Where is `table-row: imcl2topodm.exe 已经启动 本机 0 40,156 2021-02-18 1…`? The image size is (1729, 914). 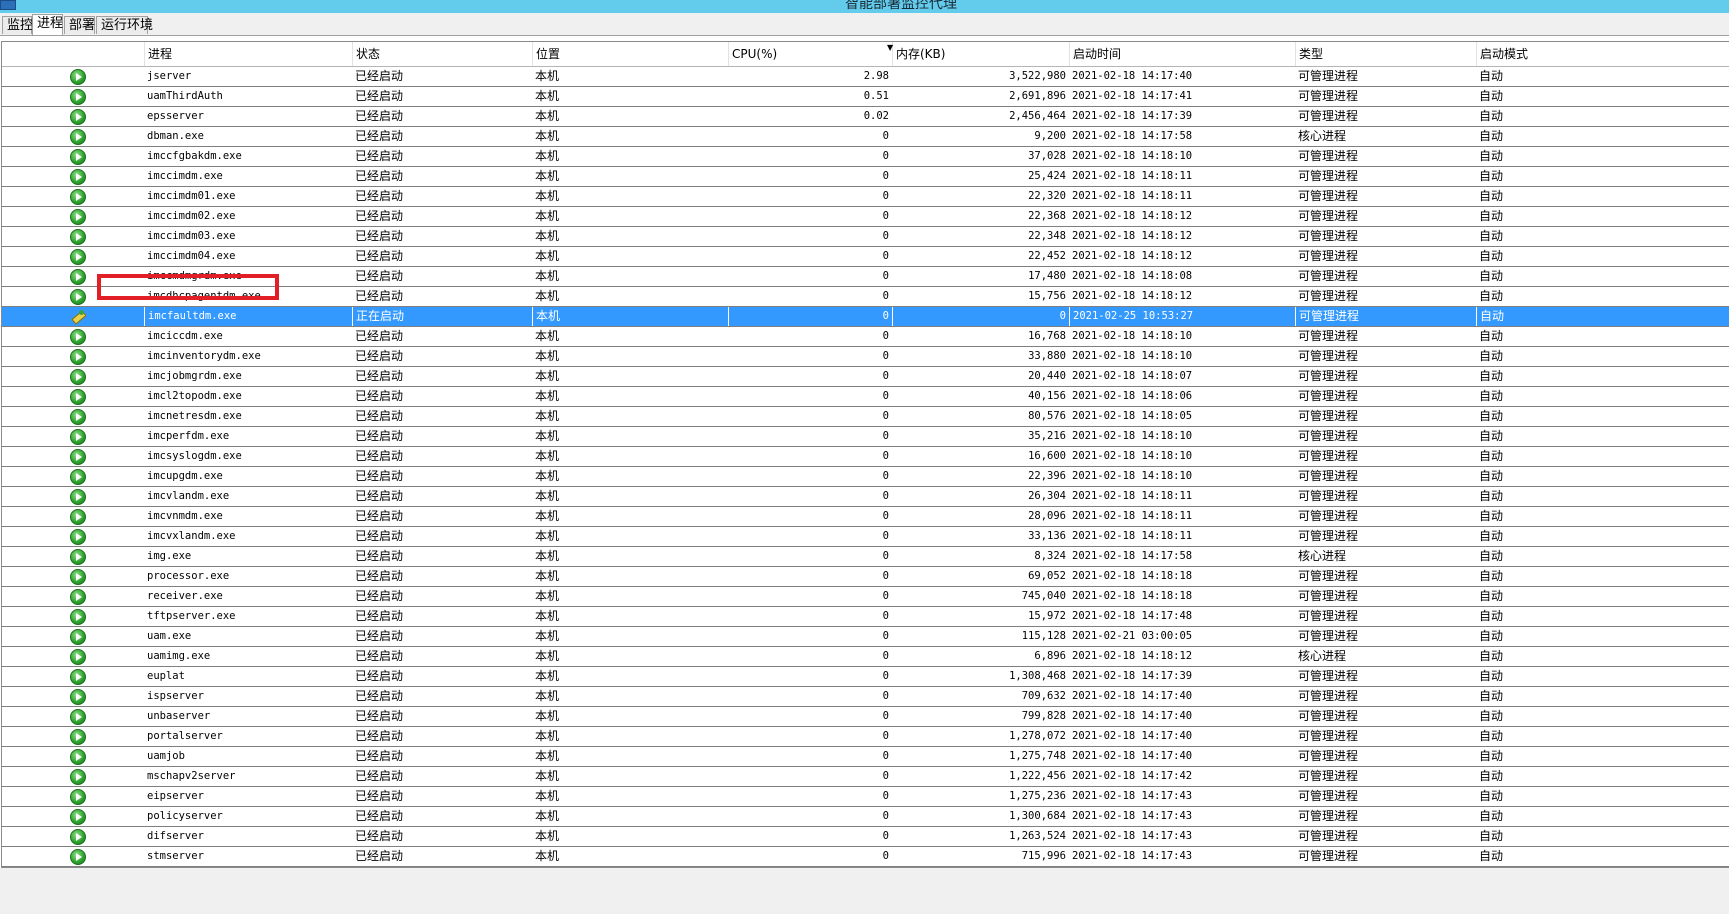
table-row: imcl2topodm.exe 已经启动 本机 0 40,156 2021-02-18 1… is located at coordinates (865, 397).